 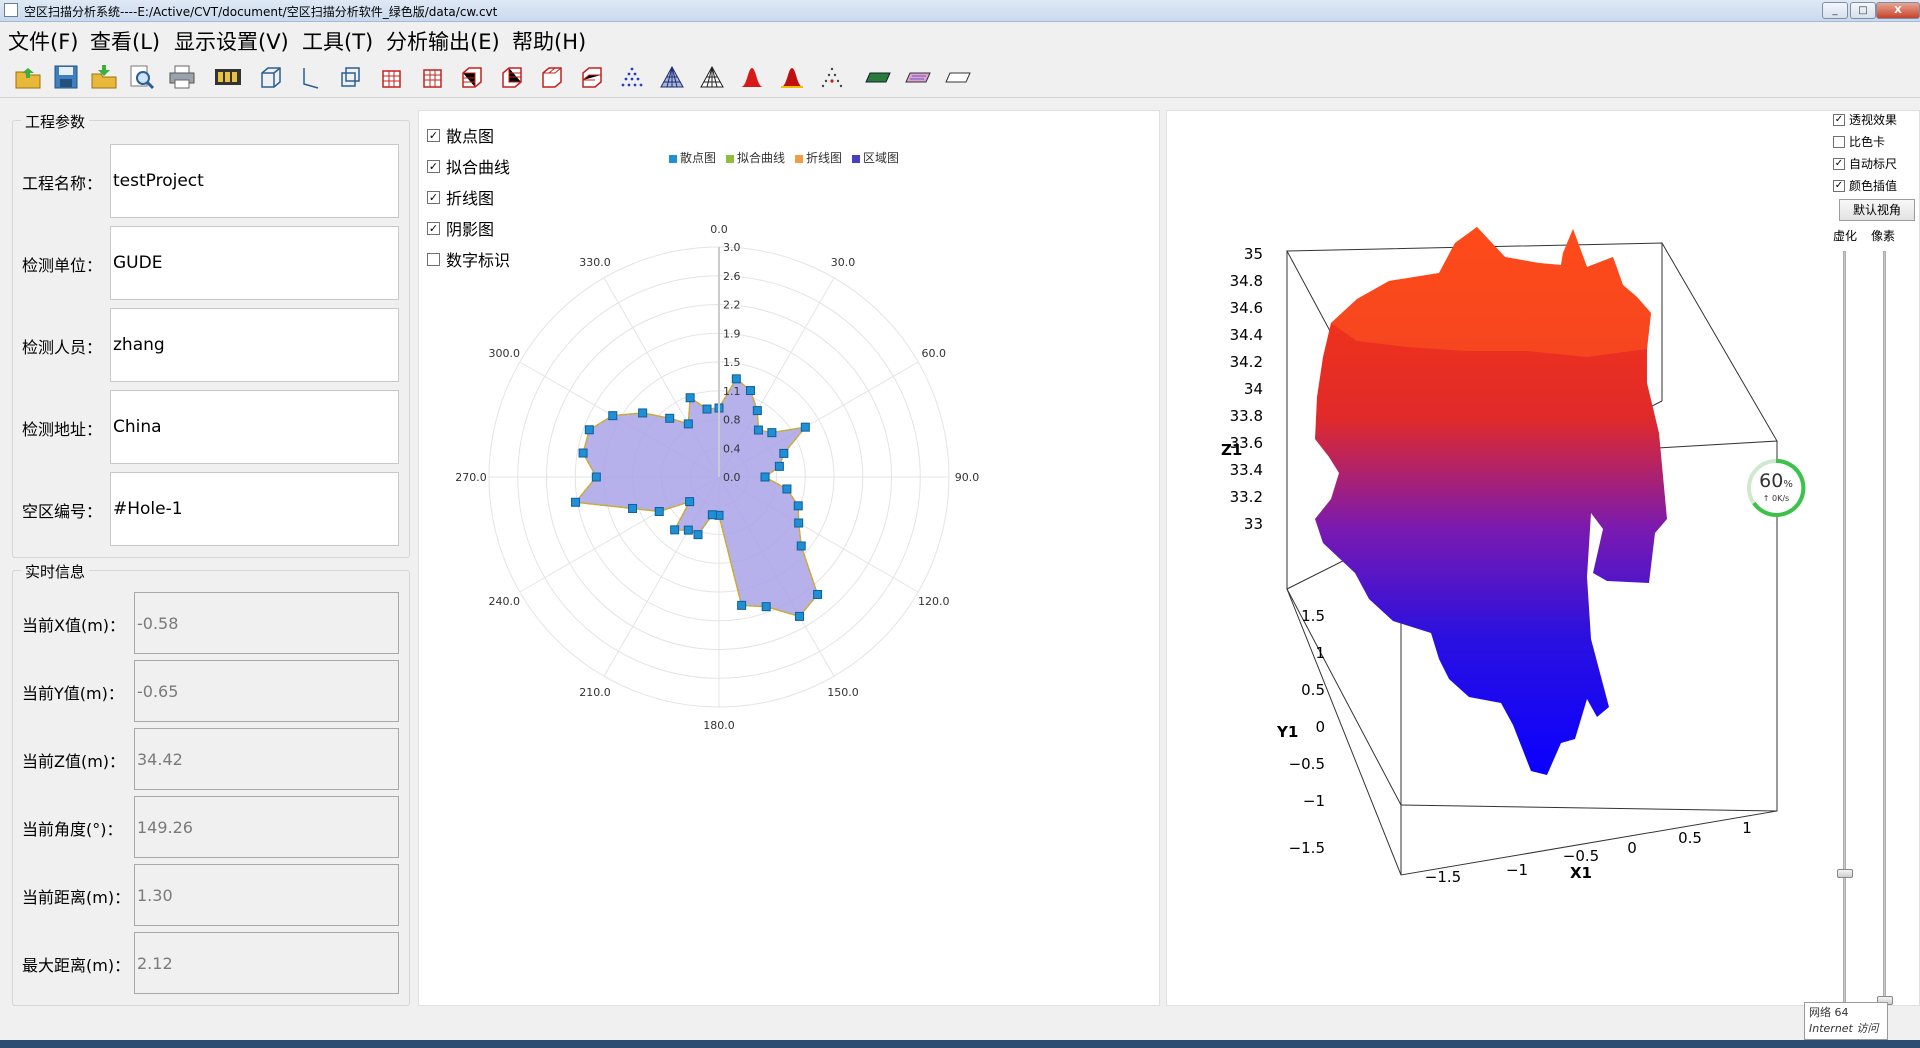 I want to click on menu-view: 查看(L), so click(x=125, y=41).